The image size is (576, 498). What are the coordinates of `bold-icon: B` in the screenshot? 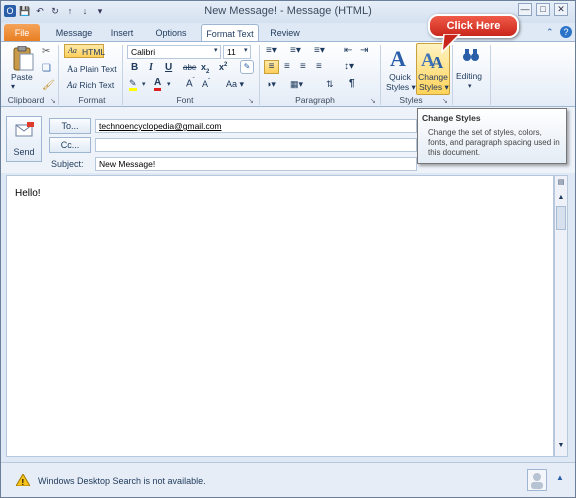 It's located at (134, 67).